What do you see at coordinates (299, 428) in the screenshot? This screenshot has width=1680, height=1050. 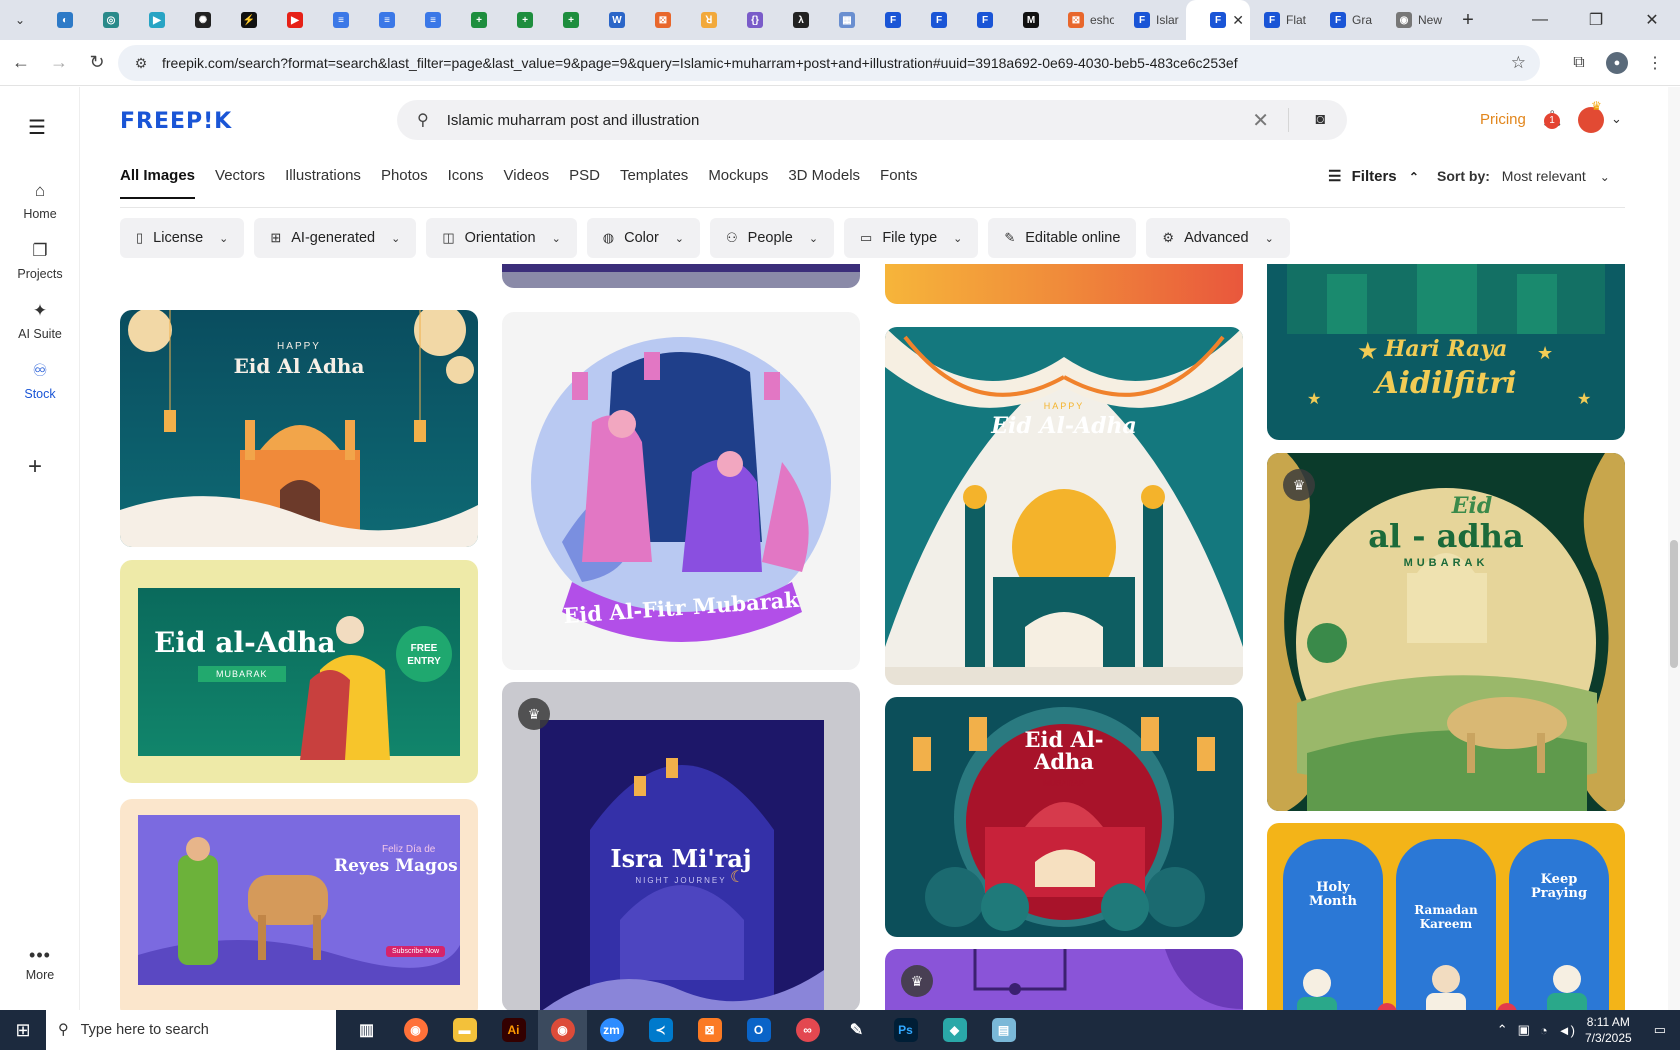 I see `result-card: HAPPY Eid Al Adha` at bounding box center [299, 428].